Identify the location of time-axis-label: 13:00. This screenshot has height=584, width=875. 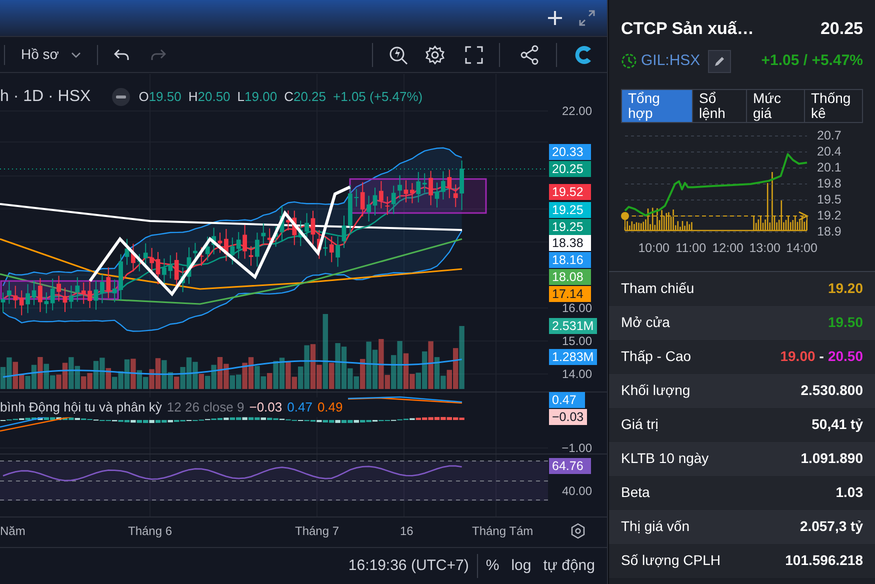
(764, 248).